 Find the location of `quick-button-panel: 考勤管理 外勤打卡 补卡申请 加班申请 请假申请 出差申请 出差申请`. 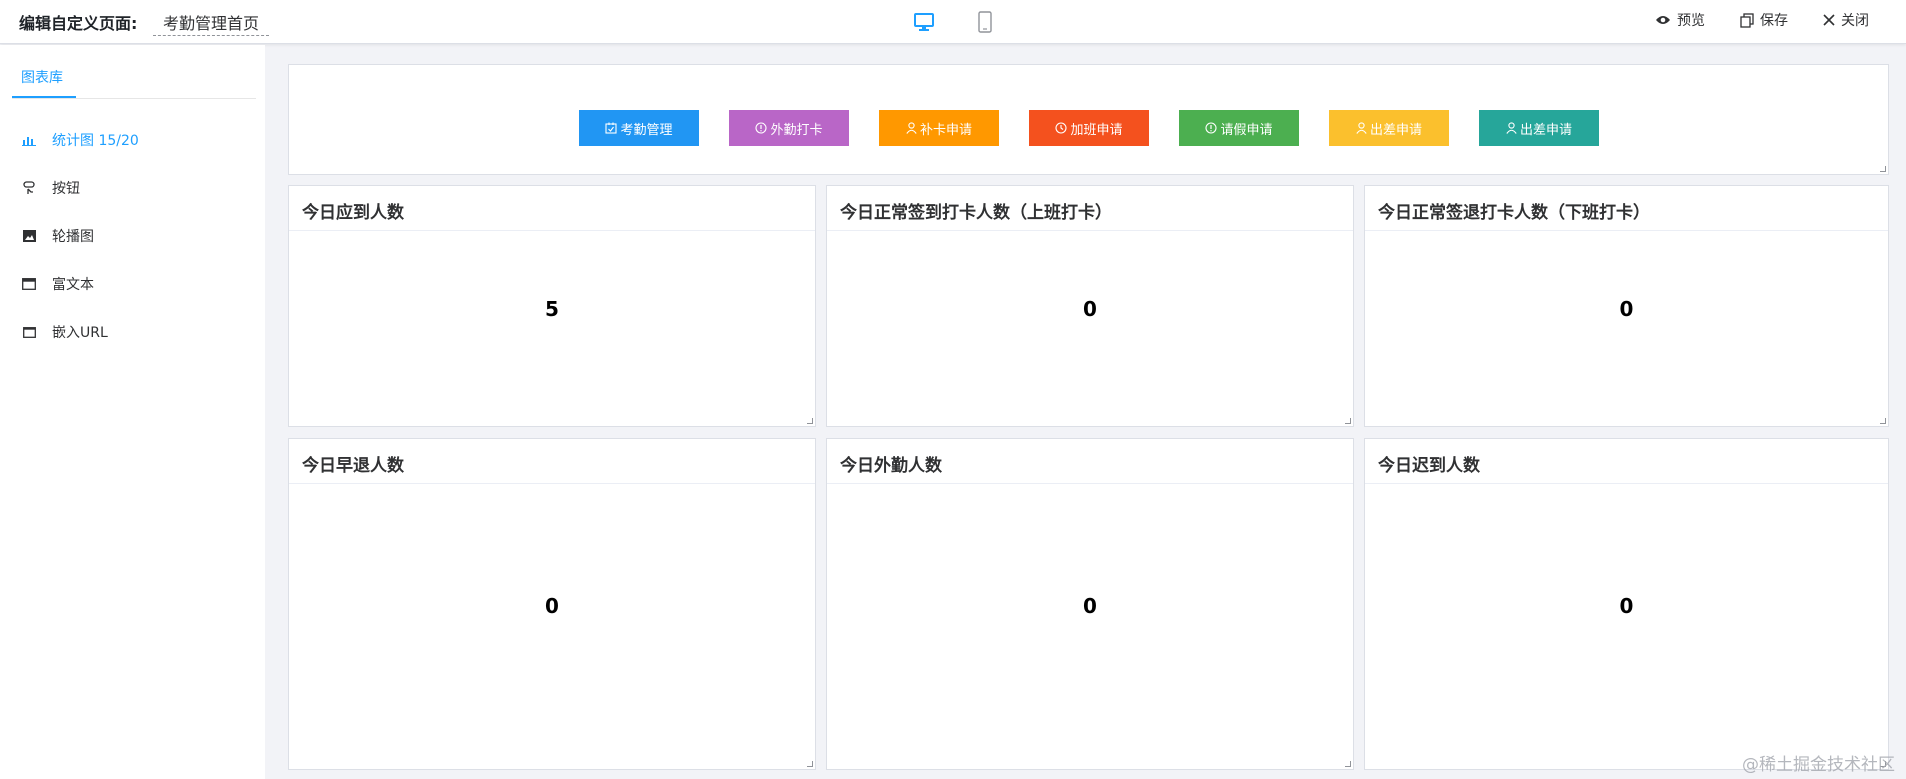

quick-button-panel: 考勤管理 外勤打卡 补卡申请 加班申请 请假申请 出差申请 出差申请 is located at coordinates (1088, 119).